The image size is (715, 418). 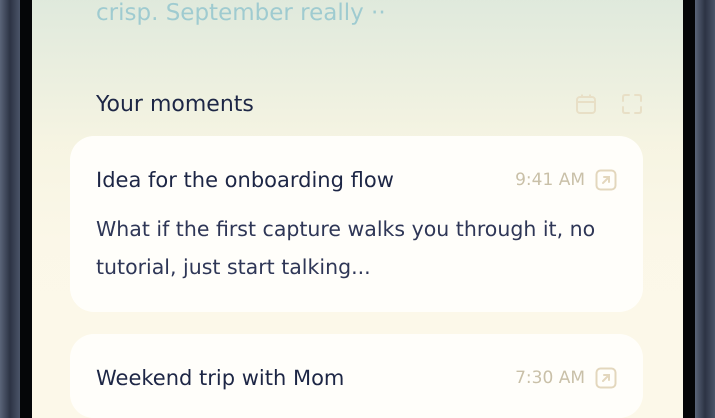 I want to click on calendar-icon, so click(x=586, y=104).